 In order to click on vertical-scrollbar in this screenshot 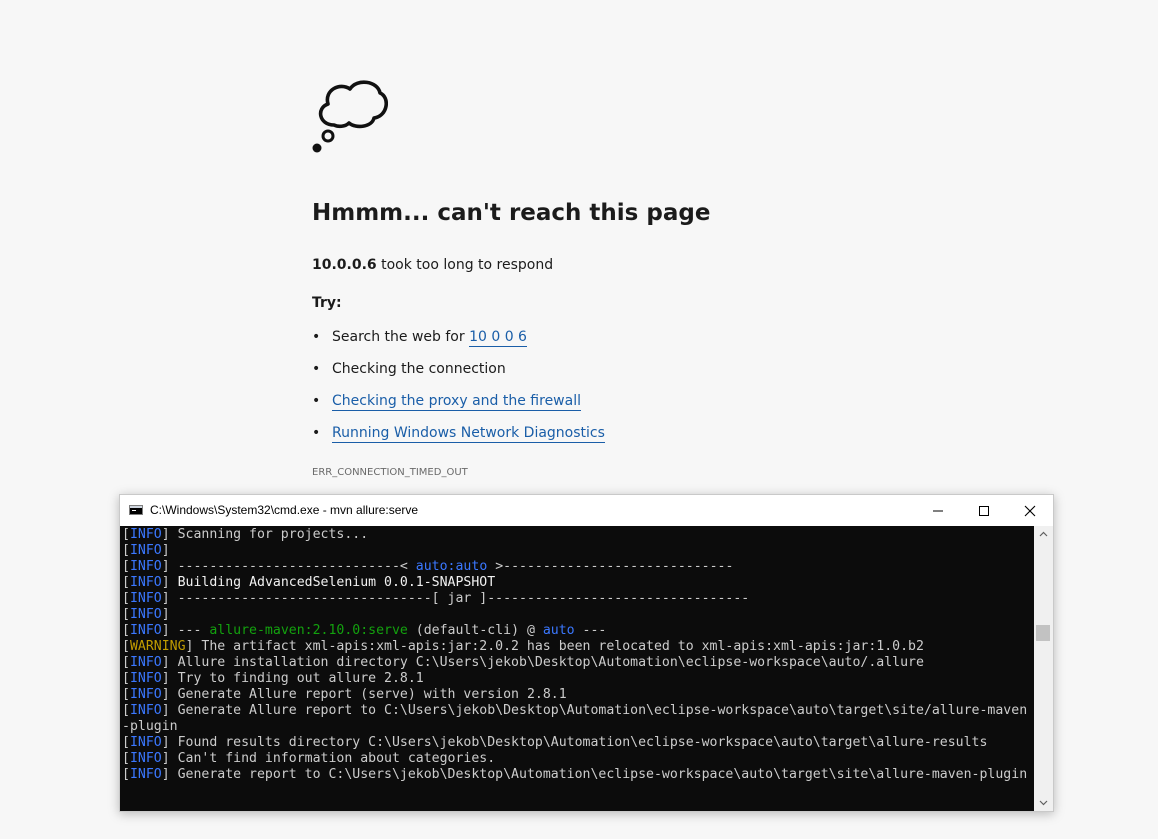, I will do `click(1043, 668)`.